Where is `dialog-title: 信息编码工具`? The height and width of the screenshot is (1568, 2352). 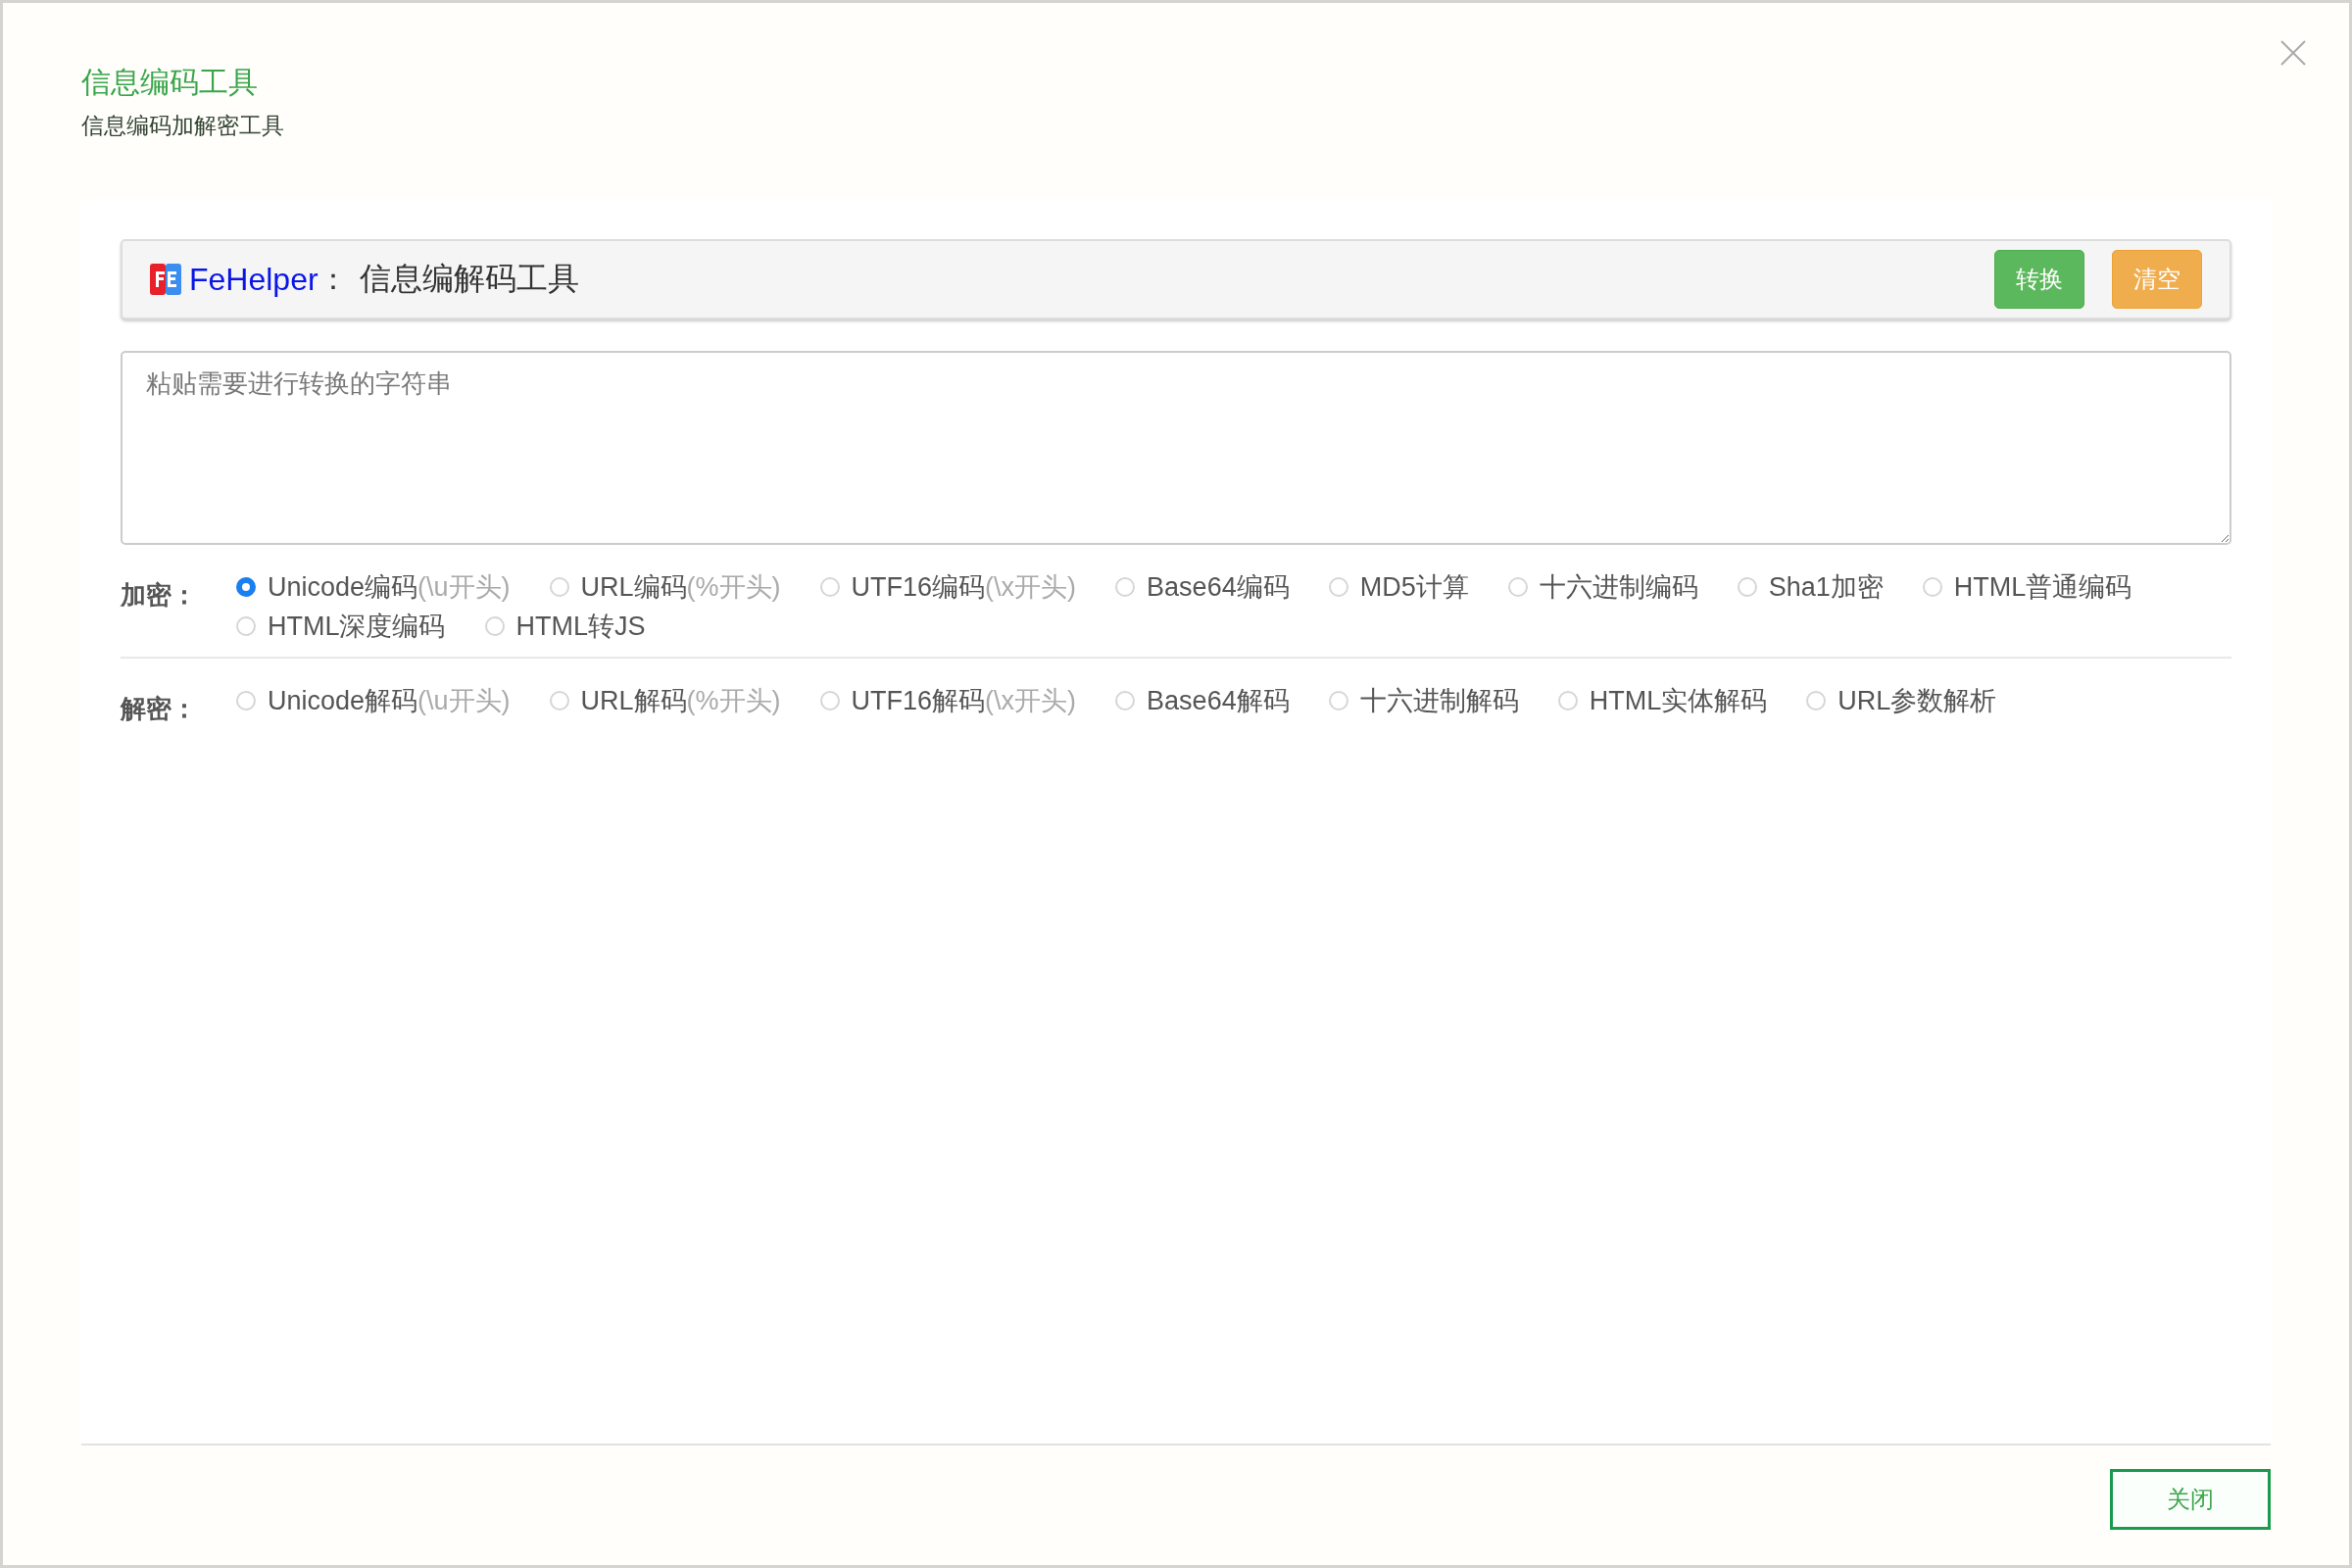
dialog-title: 信息编码工具 is located at coordinates (170, 82).